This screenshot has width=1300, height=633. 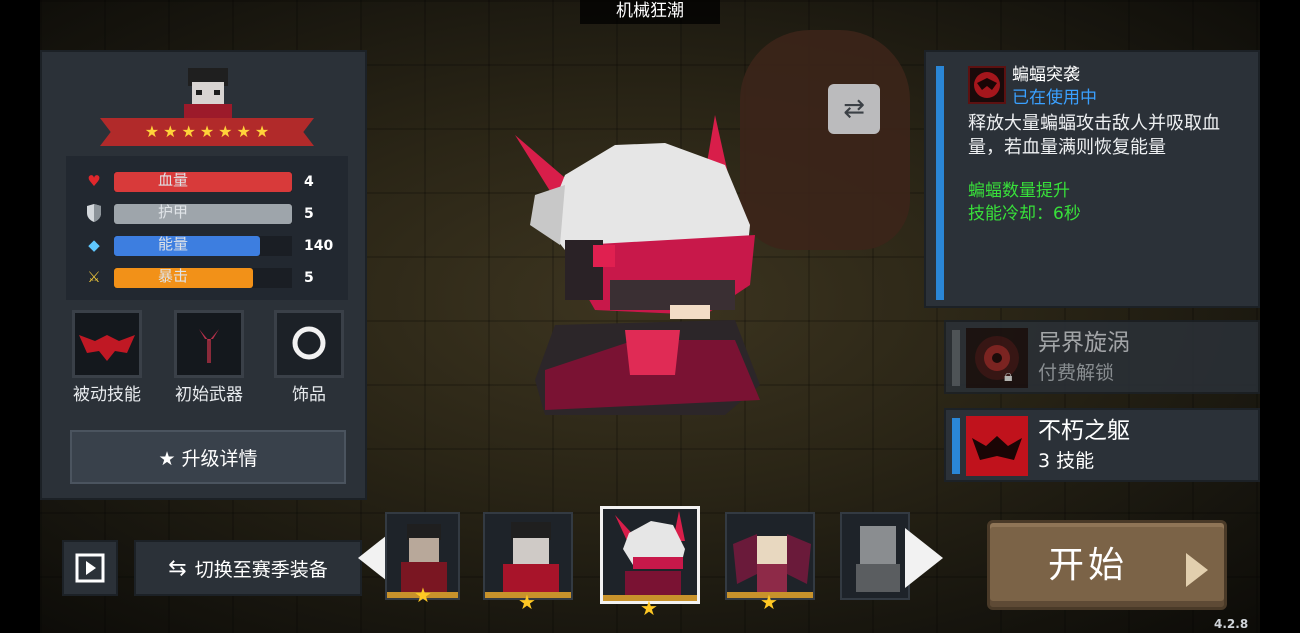 I want to click on bat-swarm-skill-icon, so click(x=987, y=85).